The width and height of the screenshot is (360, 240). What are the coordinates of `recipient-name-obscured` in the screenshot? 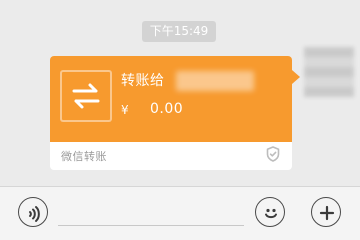 It's located at (215, 81).